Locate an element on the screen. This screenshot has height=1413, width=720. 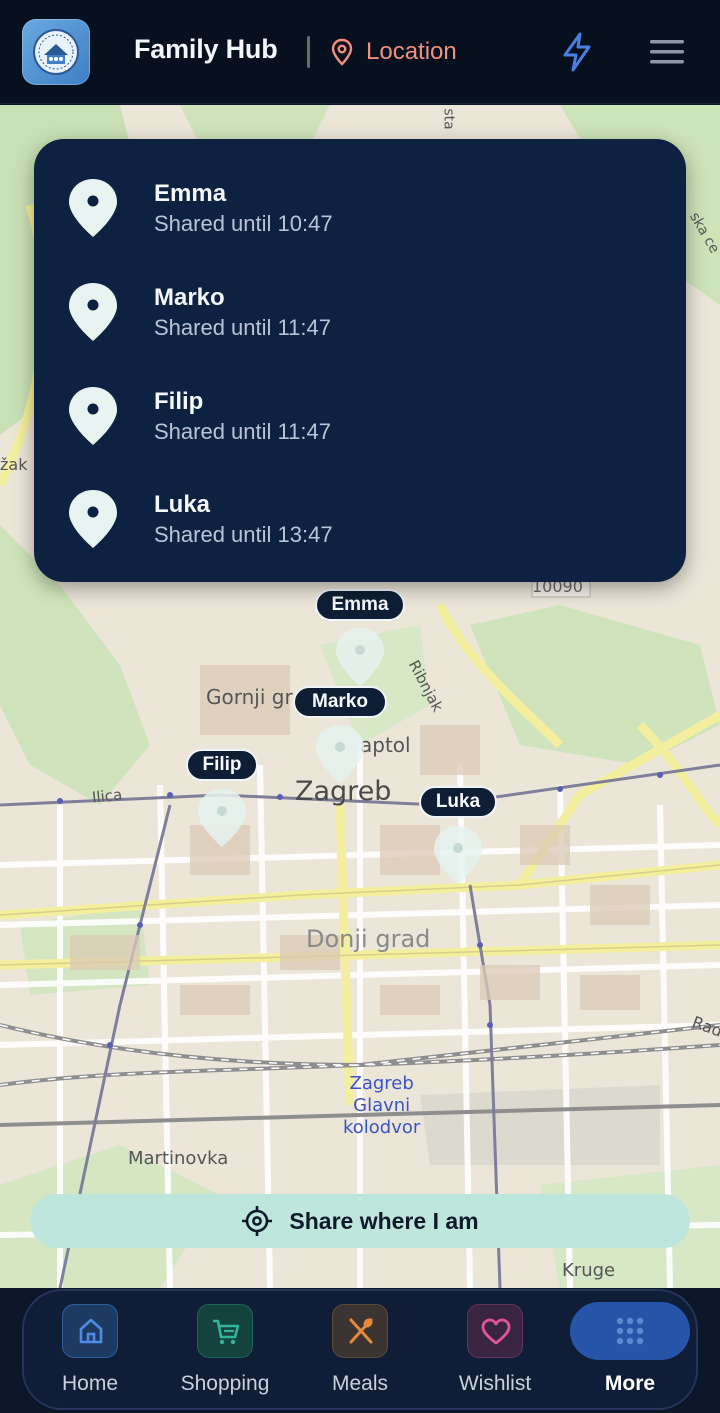
map-label-edge-left: žak is located at coordinates (14, 464).